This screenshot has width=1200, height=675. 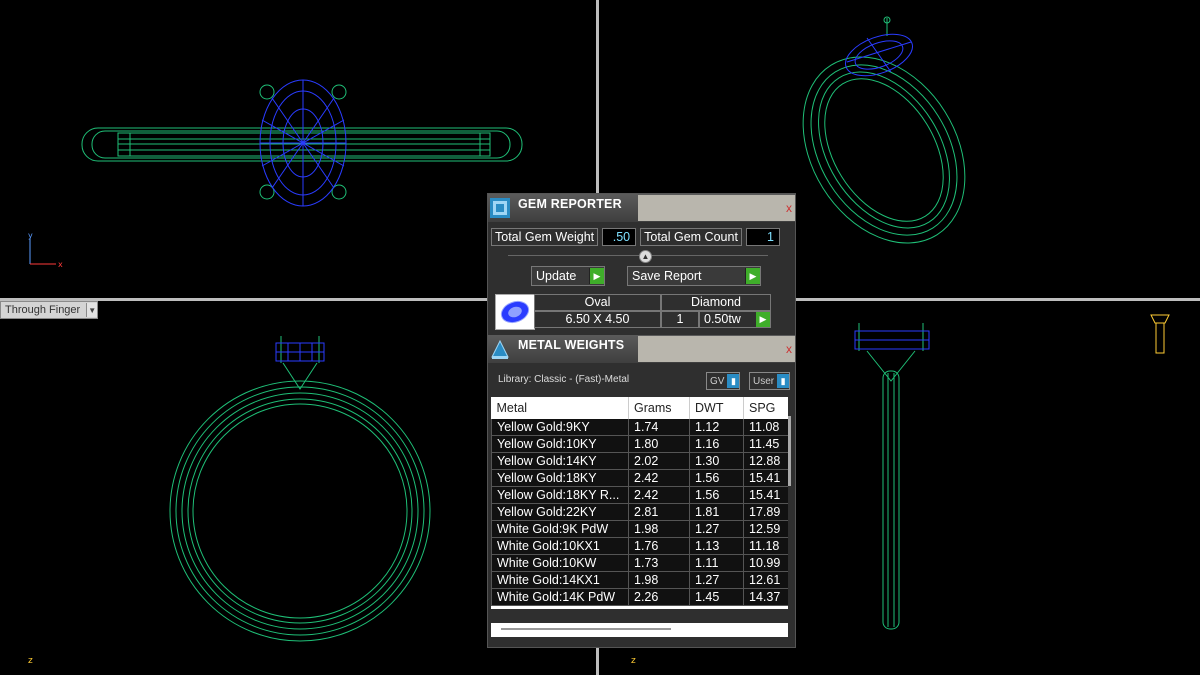 I want to click on total-gem-count-value: 1, so click(x=762, y=237).